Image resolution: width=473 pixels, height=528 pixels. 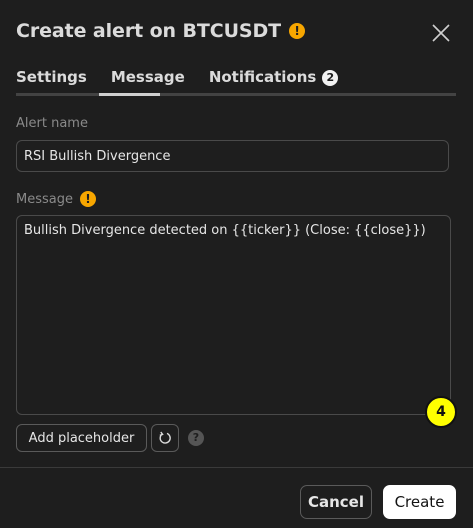 What do you see at coordinates (87, 199) in the screenshot?
I see `message-warning-icon: !` at bounding box center [87, 199].